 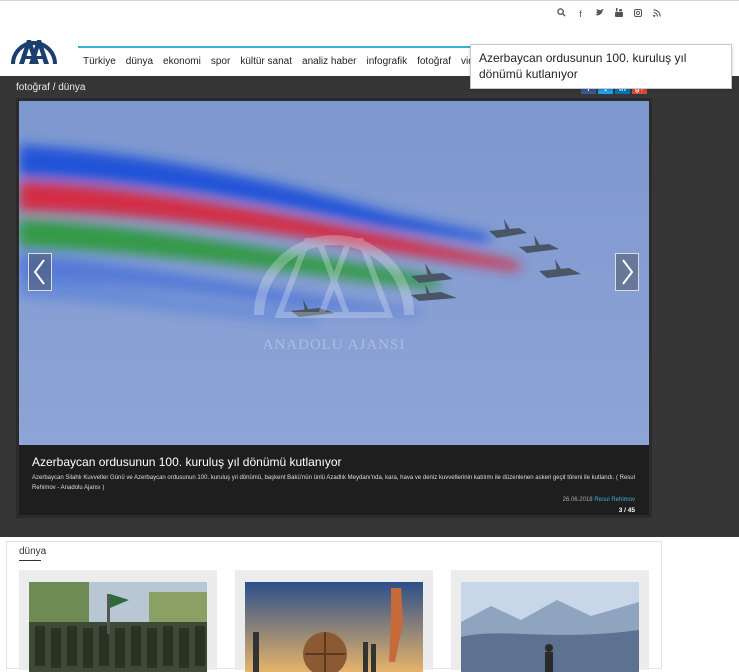 What do you see at coordinates (637, 14) in the screenshot?
I see `instagram-icon` at bounding box center [637, 14].